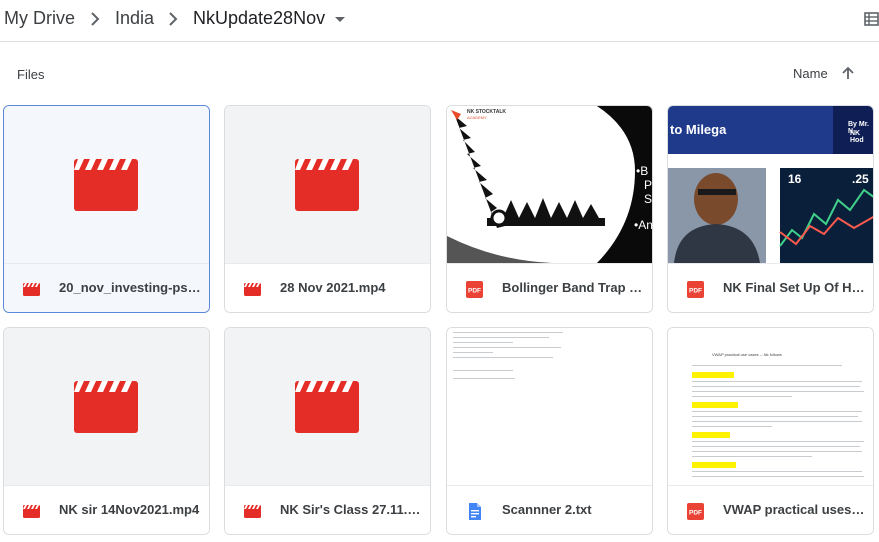  What do you see at coordinates (848, 73) in the screenshot?
I see `sort-ascending-arrow-icon` at bounding box center [848, 73].